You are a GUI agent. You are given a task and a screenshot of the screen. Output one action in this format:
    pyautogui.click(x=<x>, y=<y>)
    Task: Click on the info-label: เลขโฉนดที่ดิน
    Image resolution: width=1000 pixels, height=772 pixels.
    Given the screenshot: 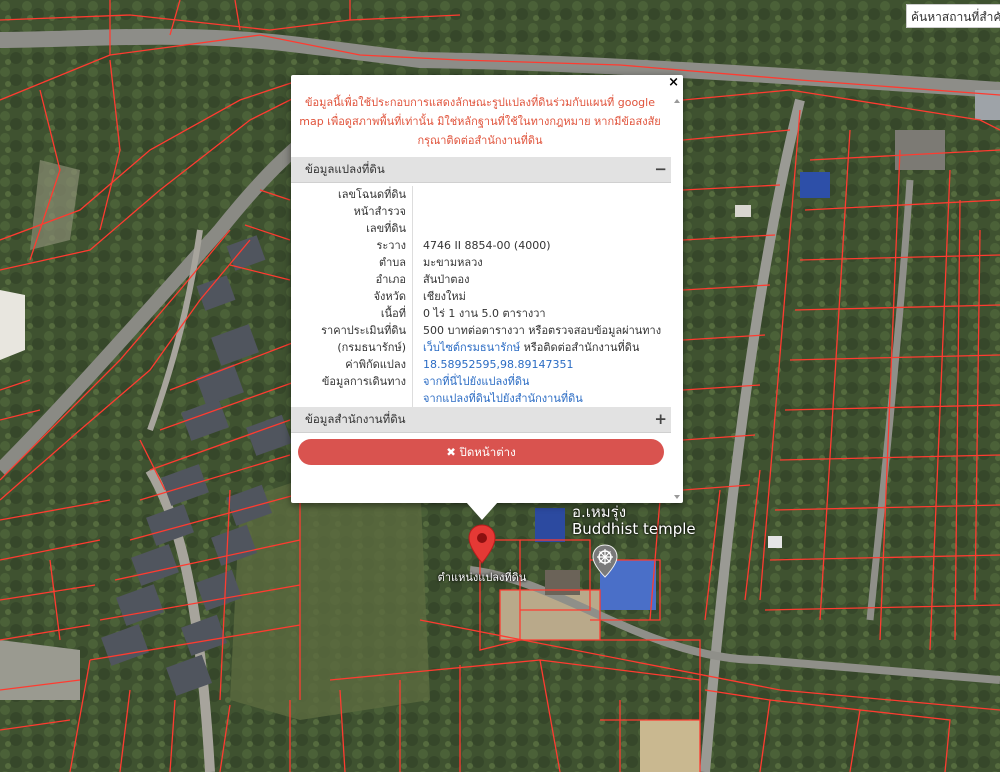 What is the action you would take?
    pyautogui.click(x=352, y=194)
    